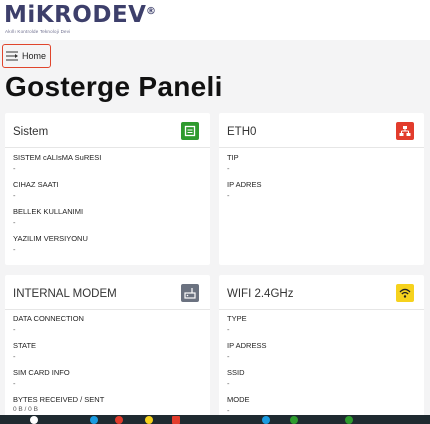 The height and width of the screenshot is (424, 430). I want to click on field-label: SIM CARD INFO, so click(41, 372).